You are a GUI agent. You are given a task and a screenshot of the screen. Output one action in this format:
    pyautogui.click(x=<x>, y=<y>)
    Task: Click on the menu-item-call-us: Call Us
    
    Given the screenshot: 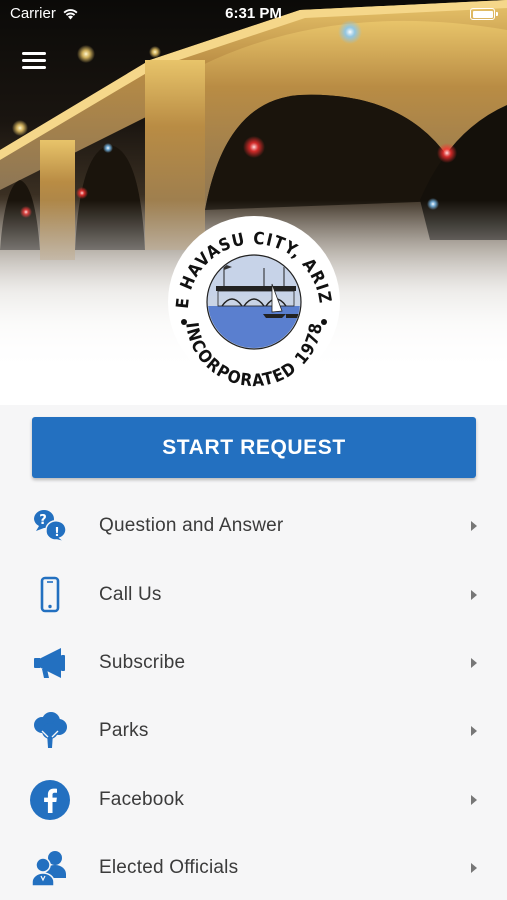 What is the action you would take?
    pyautogui.click(x=253, y=594)
    